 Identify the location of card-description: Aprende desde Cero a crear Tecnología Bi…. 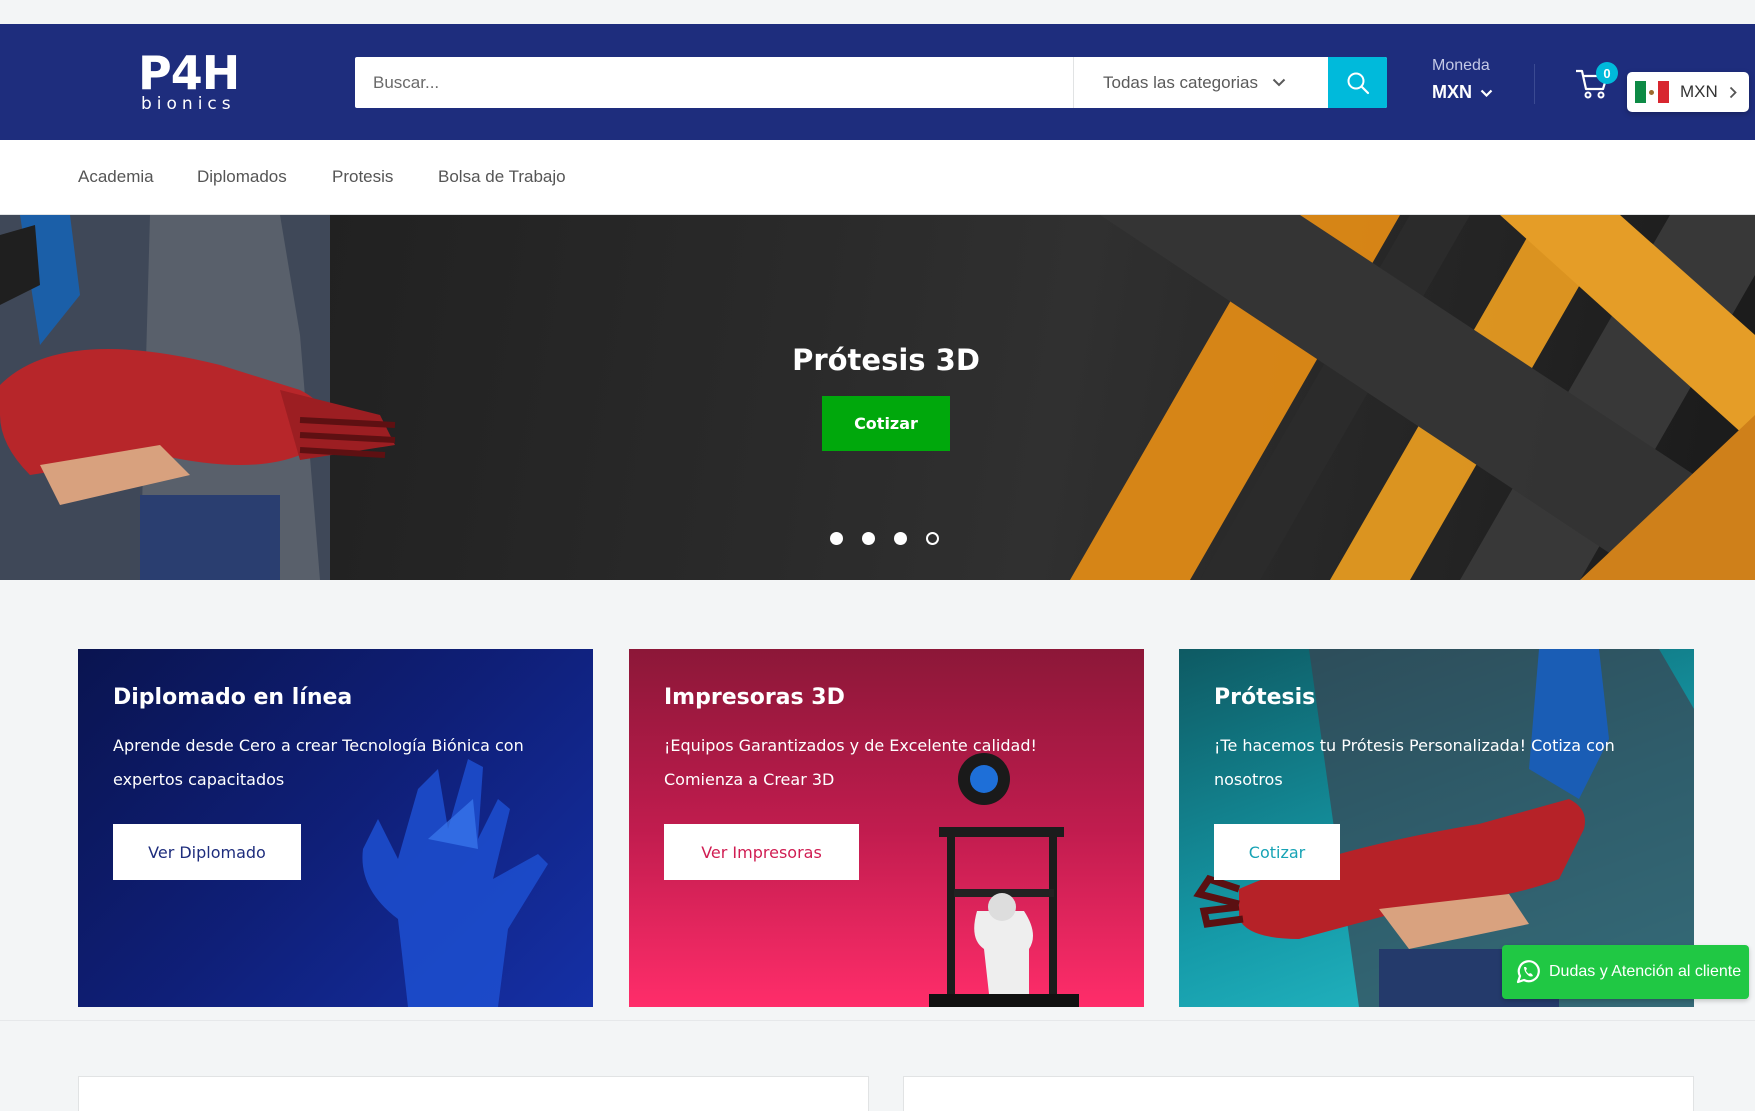
(318, 762).